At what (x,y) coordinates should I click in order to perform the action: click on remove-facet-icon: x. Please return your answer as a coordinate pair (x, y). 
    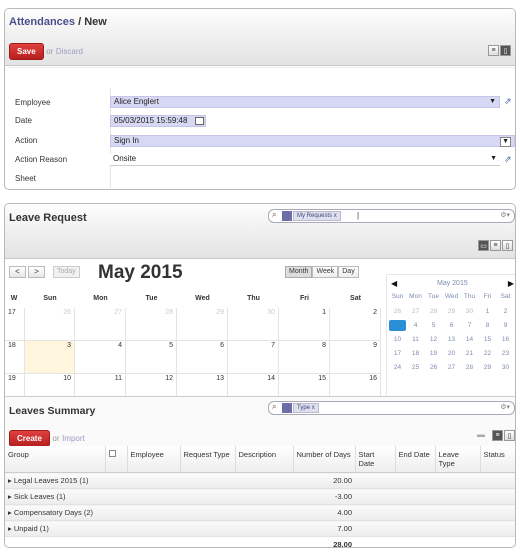
    Looking at the image, I should click on (335, 216).